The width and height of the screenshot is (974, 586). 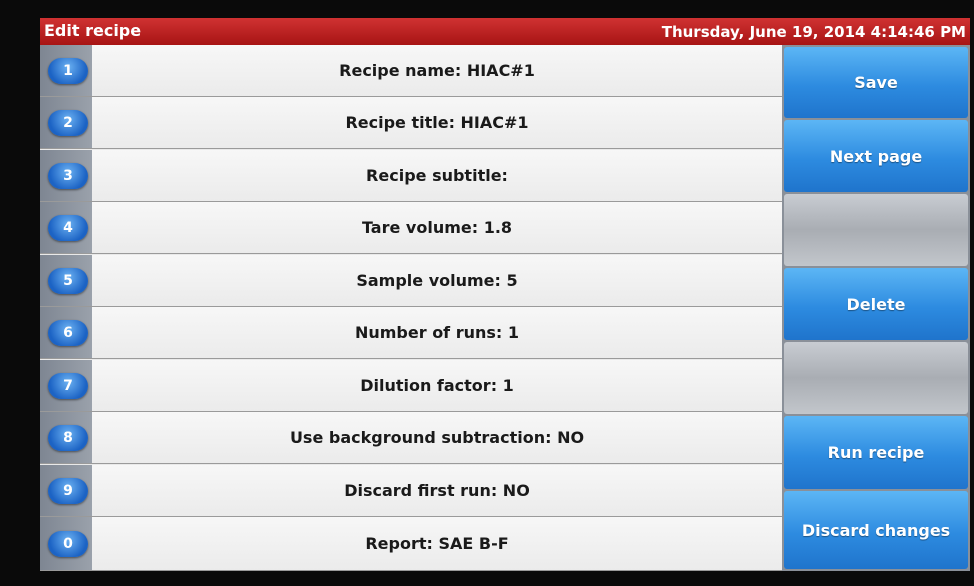 What do you see at coordinates (68, 227) in the screenshot?
I see `number-badge: 4` at bounding box center [68, 227].